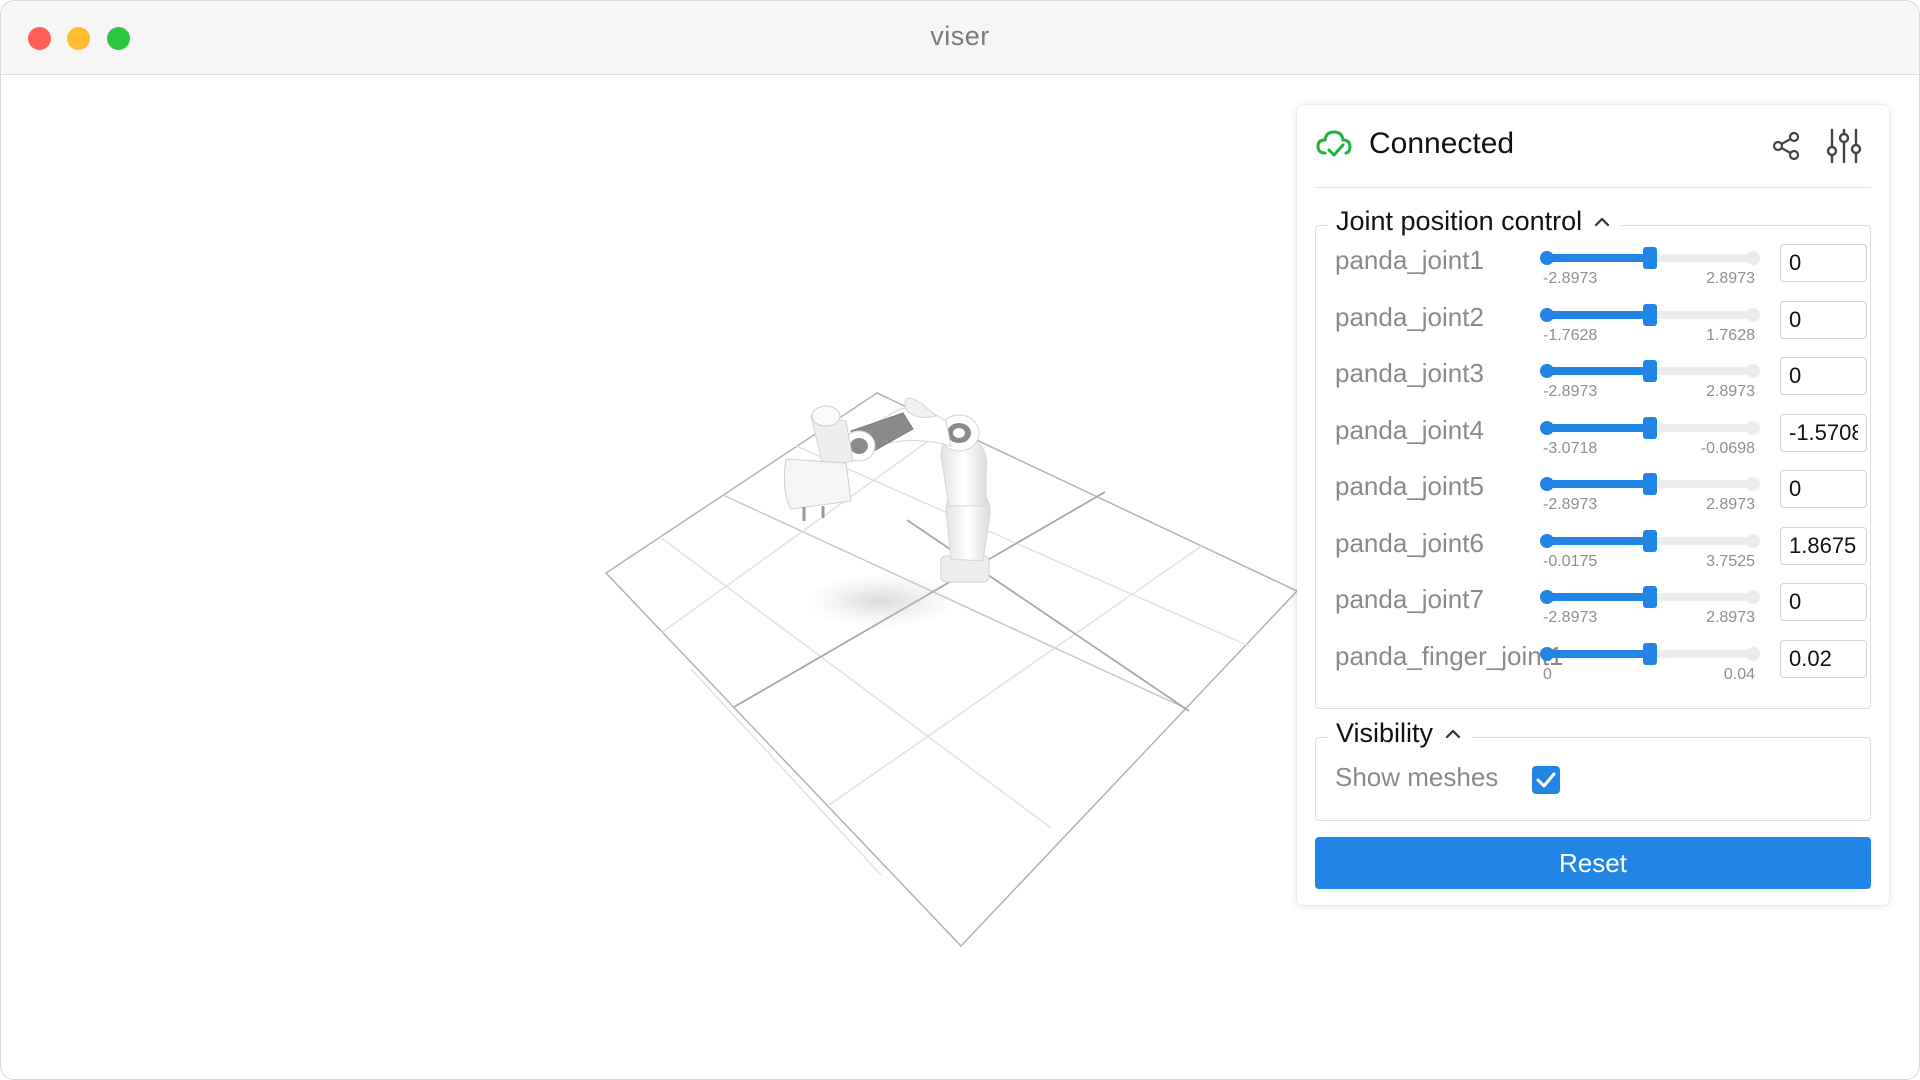  I want to click on joint-label: panda_finger_joint1, so click(1449, 655).